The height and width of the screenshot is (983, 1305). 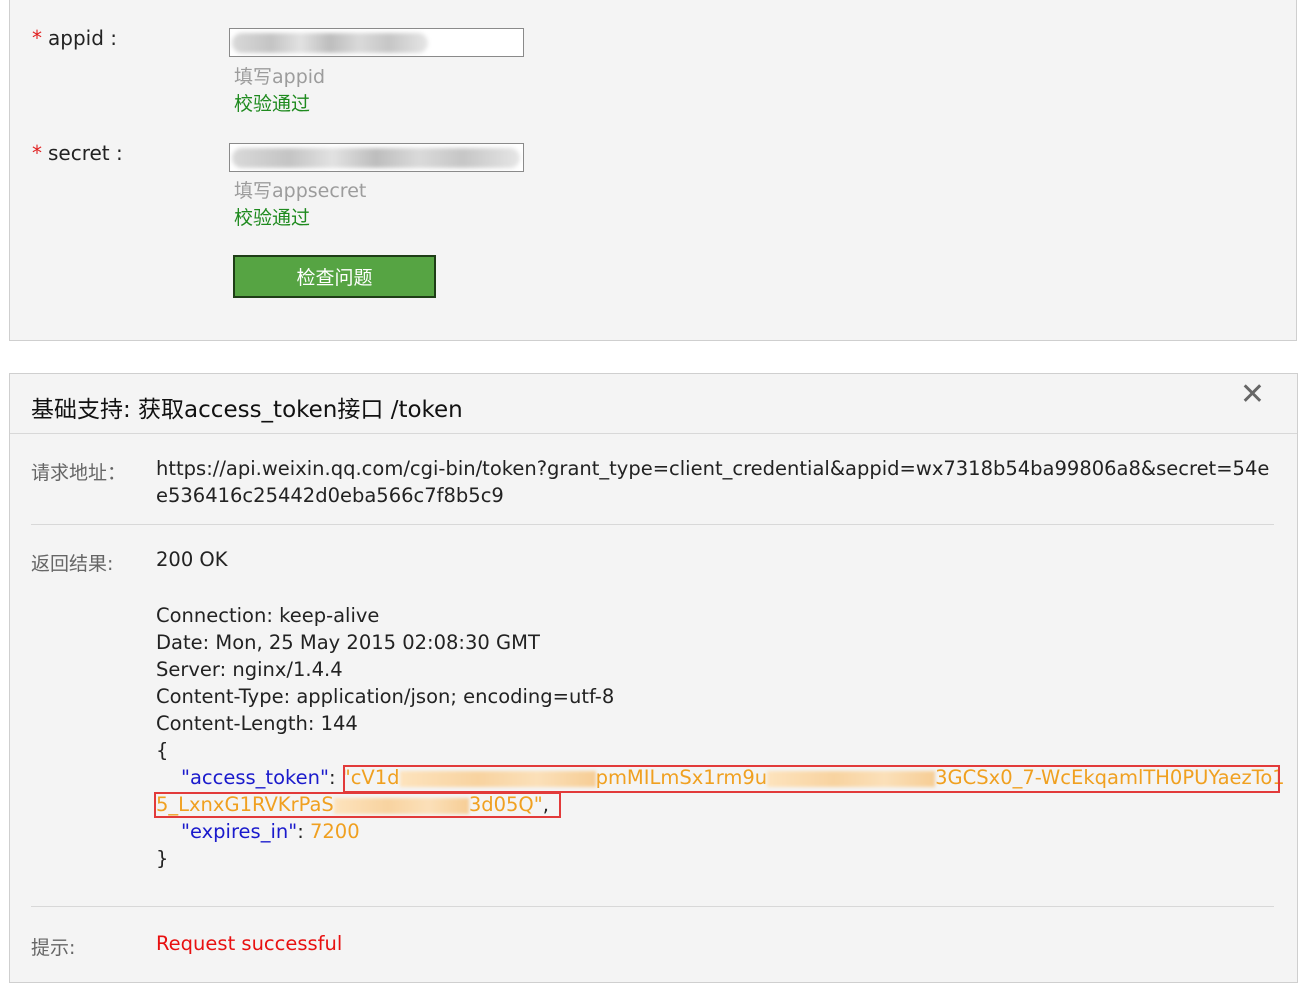 I want to click on json-open-brace: {, so click(x=162, y=750).